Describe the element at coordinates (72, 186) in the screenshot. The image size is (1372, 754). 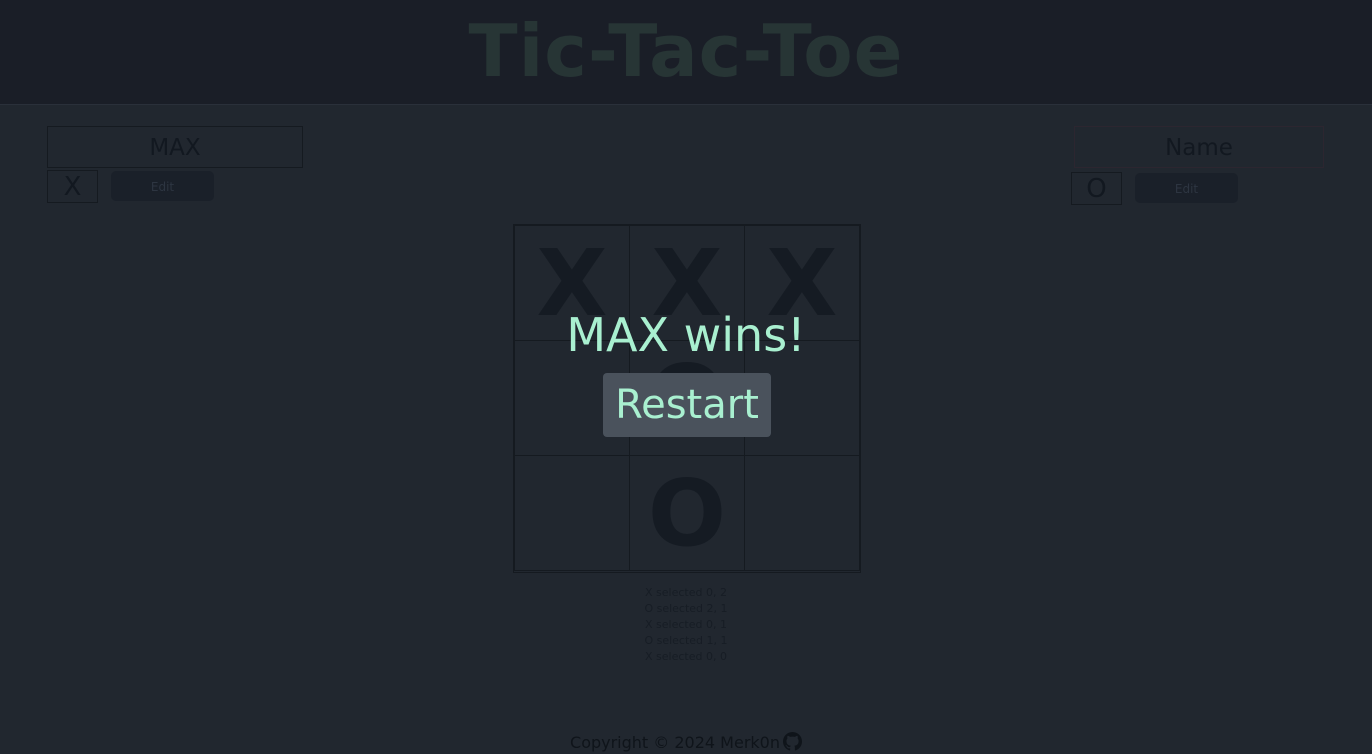
I see `player-one-symbol: X` at that location.